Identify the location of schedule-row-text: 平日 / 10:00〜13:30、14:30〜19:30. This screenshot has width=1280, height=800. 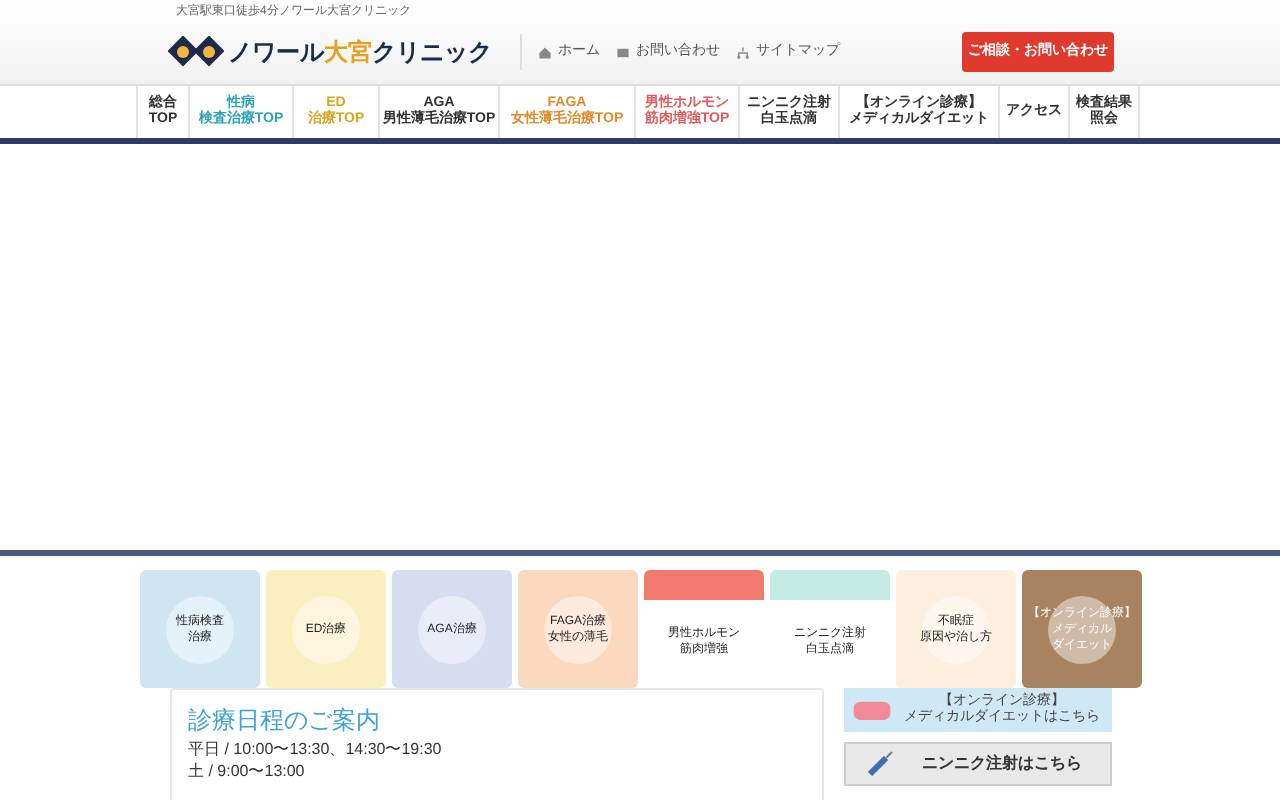
(316, 749).